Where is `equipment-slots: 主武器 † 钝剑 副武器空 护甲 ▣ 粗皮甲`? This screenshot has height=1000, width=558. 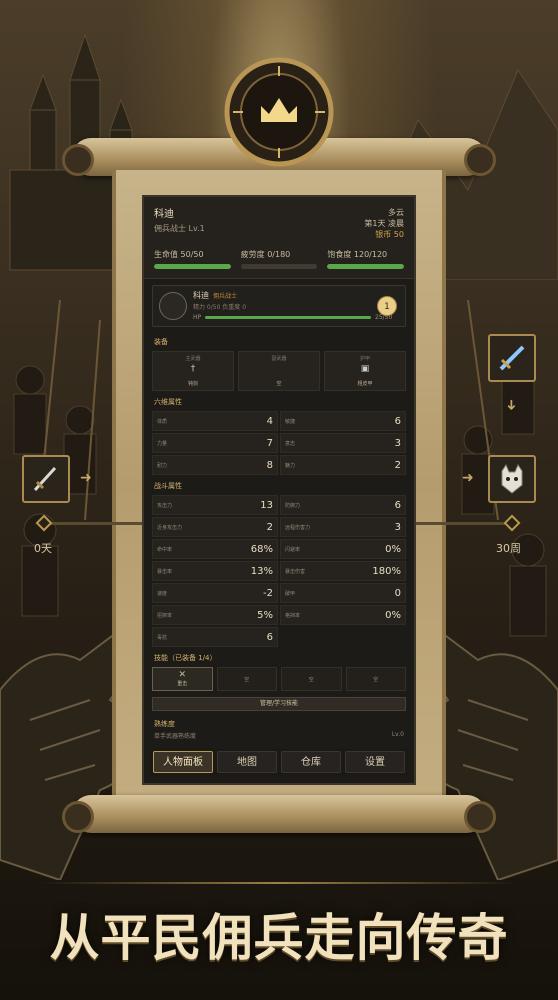
equipment-slots: 主武器 † 钝剑 副武器空 护甲 ▣ 粗皮甲 is located at coordinates (279, 371).